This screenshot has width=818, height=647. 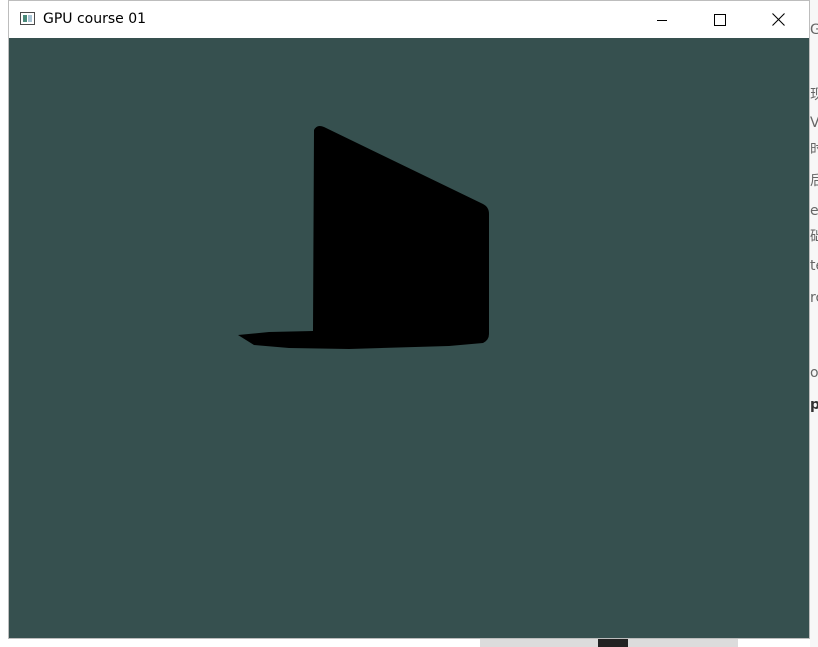 What do you see at coordinates (814, 95) in the screenshot?
I see `background-text-fragment: 现` at bounding box center [814, 95].